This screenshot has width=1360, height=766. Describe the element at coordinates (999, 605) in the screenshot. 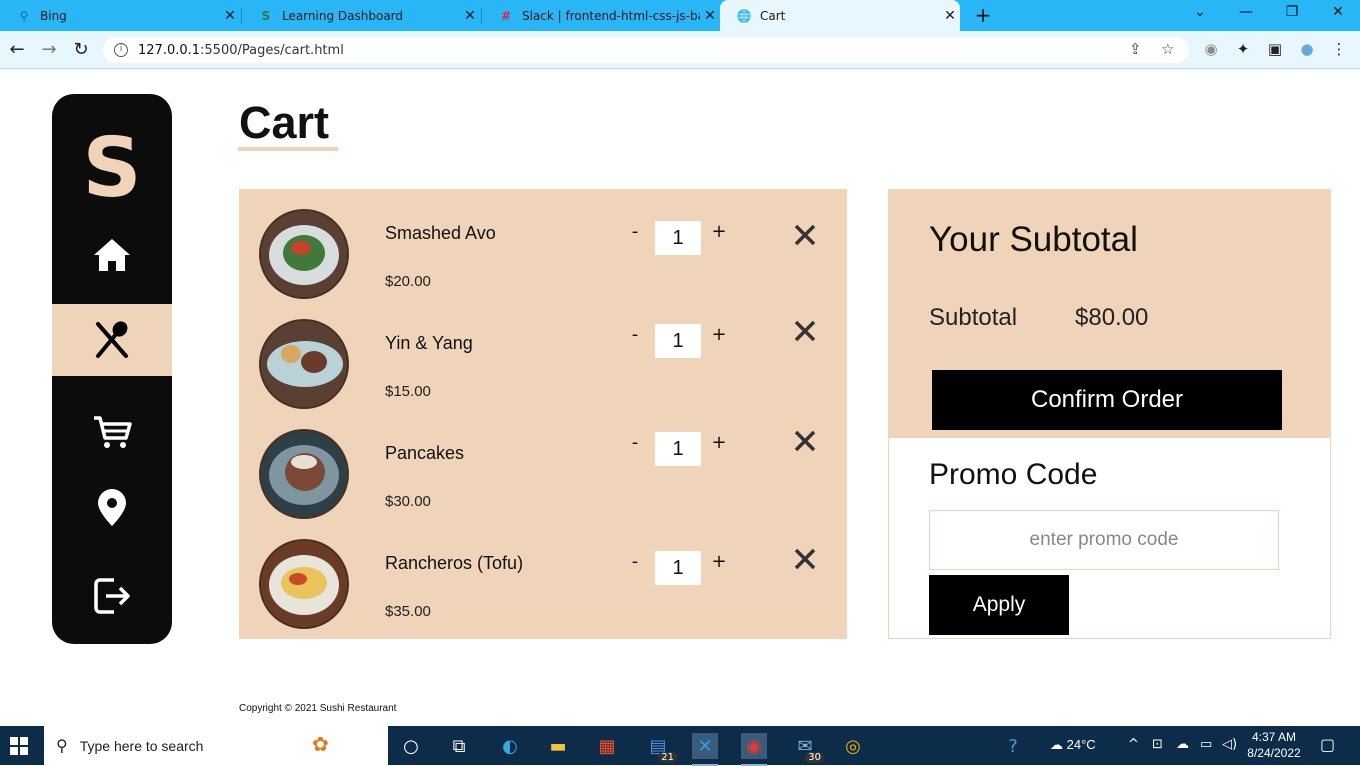

I see `apply-promo-button: Apply` at that location.